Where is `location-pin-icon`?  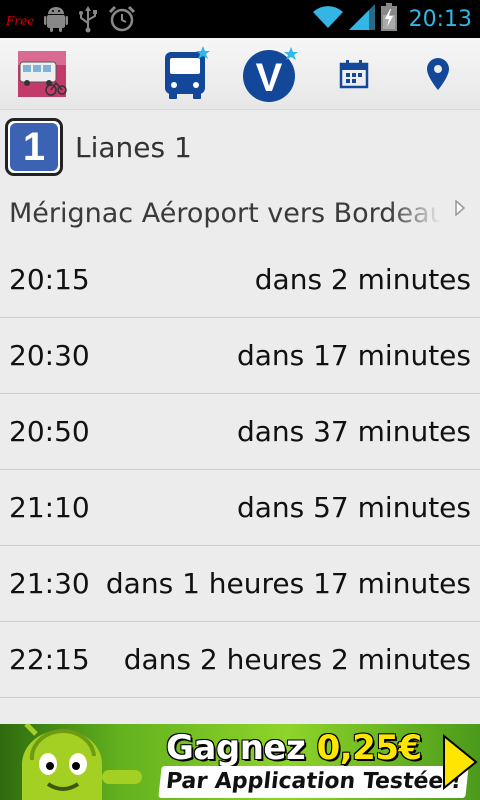
location-pin-icon is located at coordinates (438, 74).